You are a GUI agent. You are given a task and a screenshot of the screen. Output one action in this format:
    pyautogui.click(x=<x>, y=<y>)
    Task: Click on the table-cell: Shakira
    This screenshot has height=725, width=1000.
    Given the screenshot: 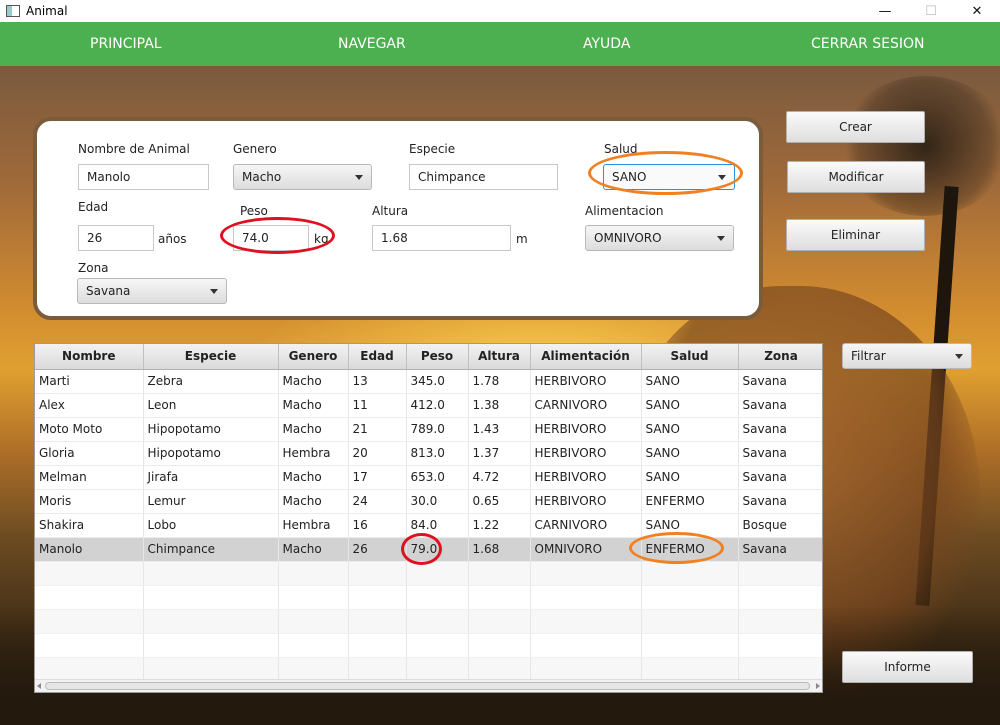 What is the action you would take?
    pyautogui.click(x=89, y=525)
    